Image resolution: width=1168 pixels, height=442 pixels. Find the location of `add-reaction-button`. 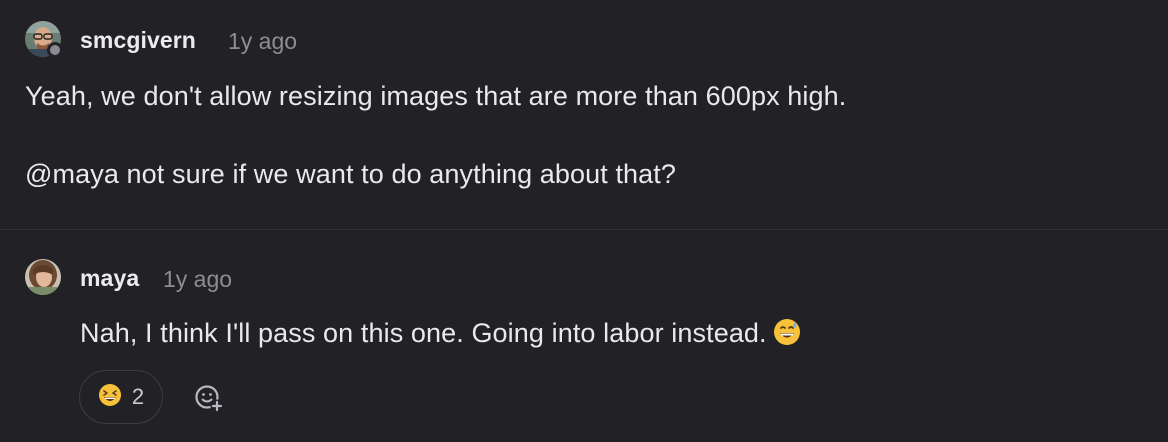

add-reaction-button is located at coordinates (209, 398).